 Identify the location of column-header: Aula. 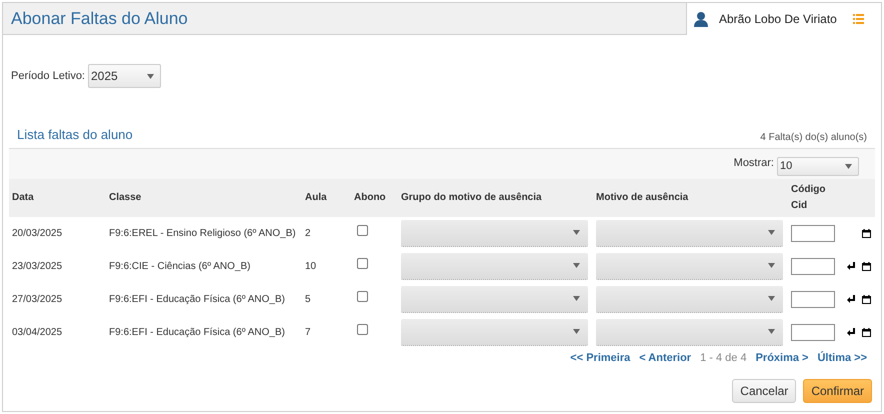
(316, 198).